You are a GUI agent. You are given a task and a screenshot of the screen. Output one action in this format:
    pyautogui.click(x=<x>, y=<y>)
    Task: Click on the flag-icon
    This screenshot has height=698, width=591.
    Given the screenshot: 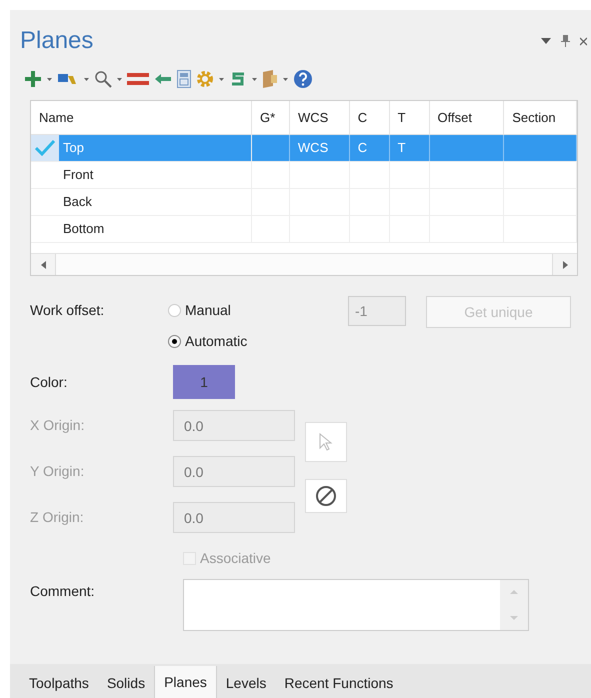 What is the action you would take?
    pyautogui.click(x=68, y=79)
    